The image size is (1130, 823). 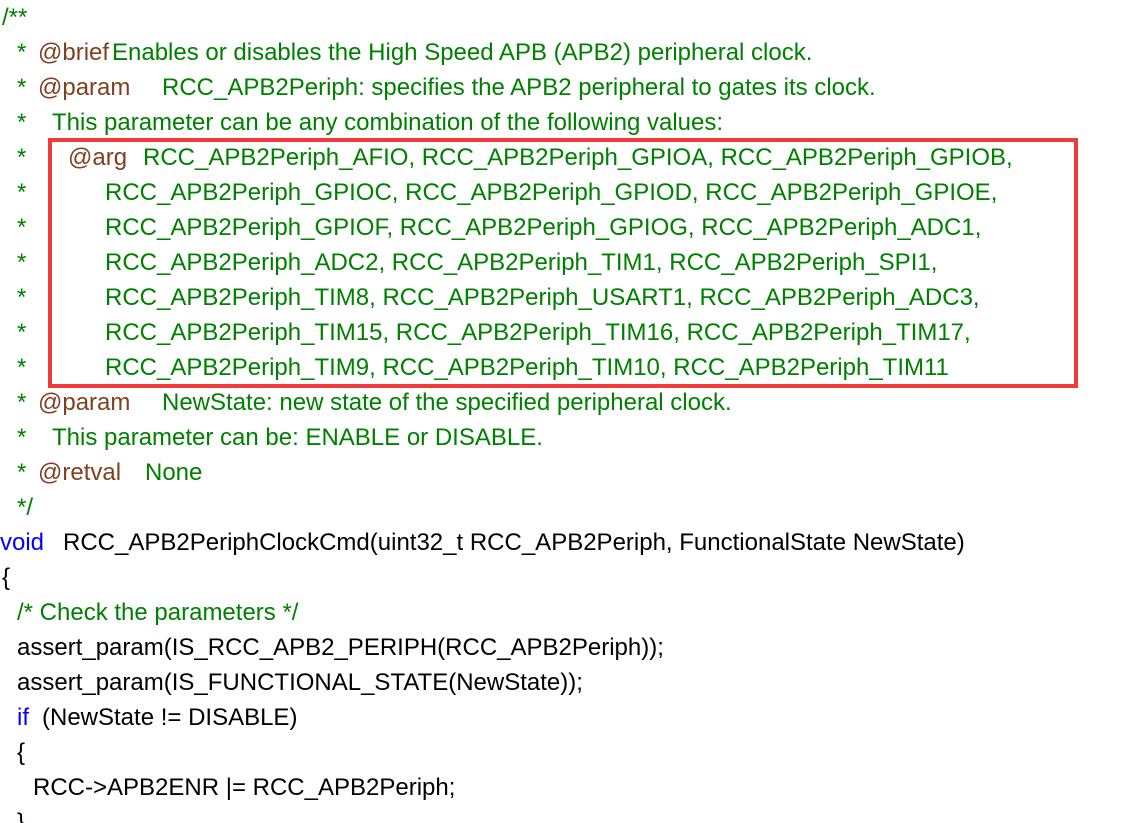 What do you see at coordinates (74, 52) in the screenshot?
I see `doc-tag: @brief` at bounding box center [74, 52].